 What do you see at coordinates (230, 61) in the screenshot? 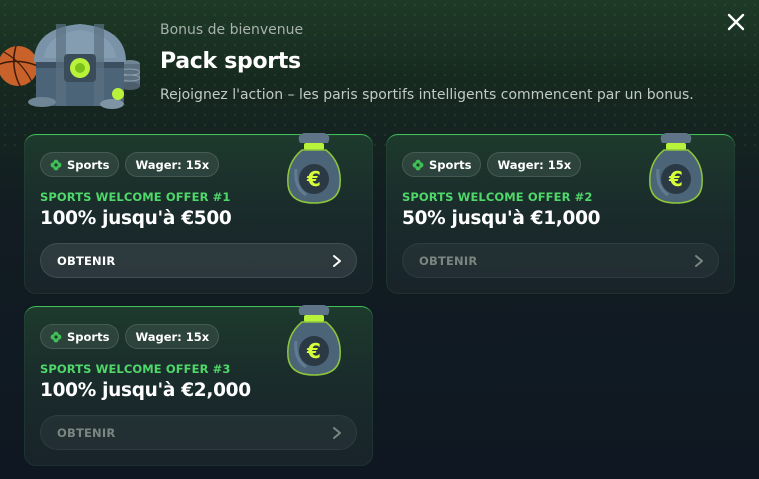
I see `page-title: Pack sports` at bounding box center [230, 61].